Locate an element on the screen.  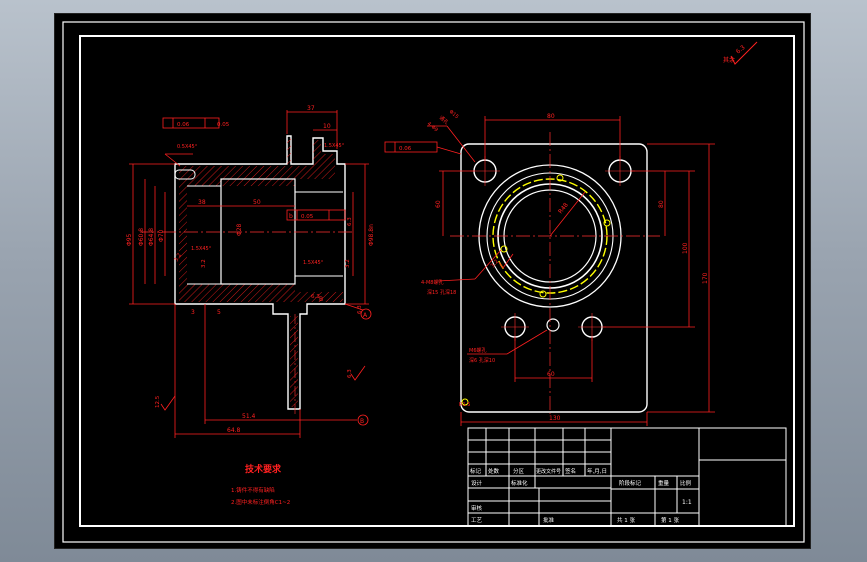
bottom-label-1: M6螺孔 is located at coordinates (478, 350).